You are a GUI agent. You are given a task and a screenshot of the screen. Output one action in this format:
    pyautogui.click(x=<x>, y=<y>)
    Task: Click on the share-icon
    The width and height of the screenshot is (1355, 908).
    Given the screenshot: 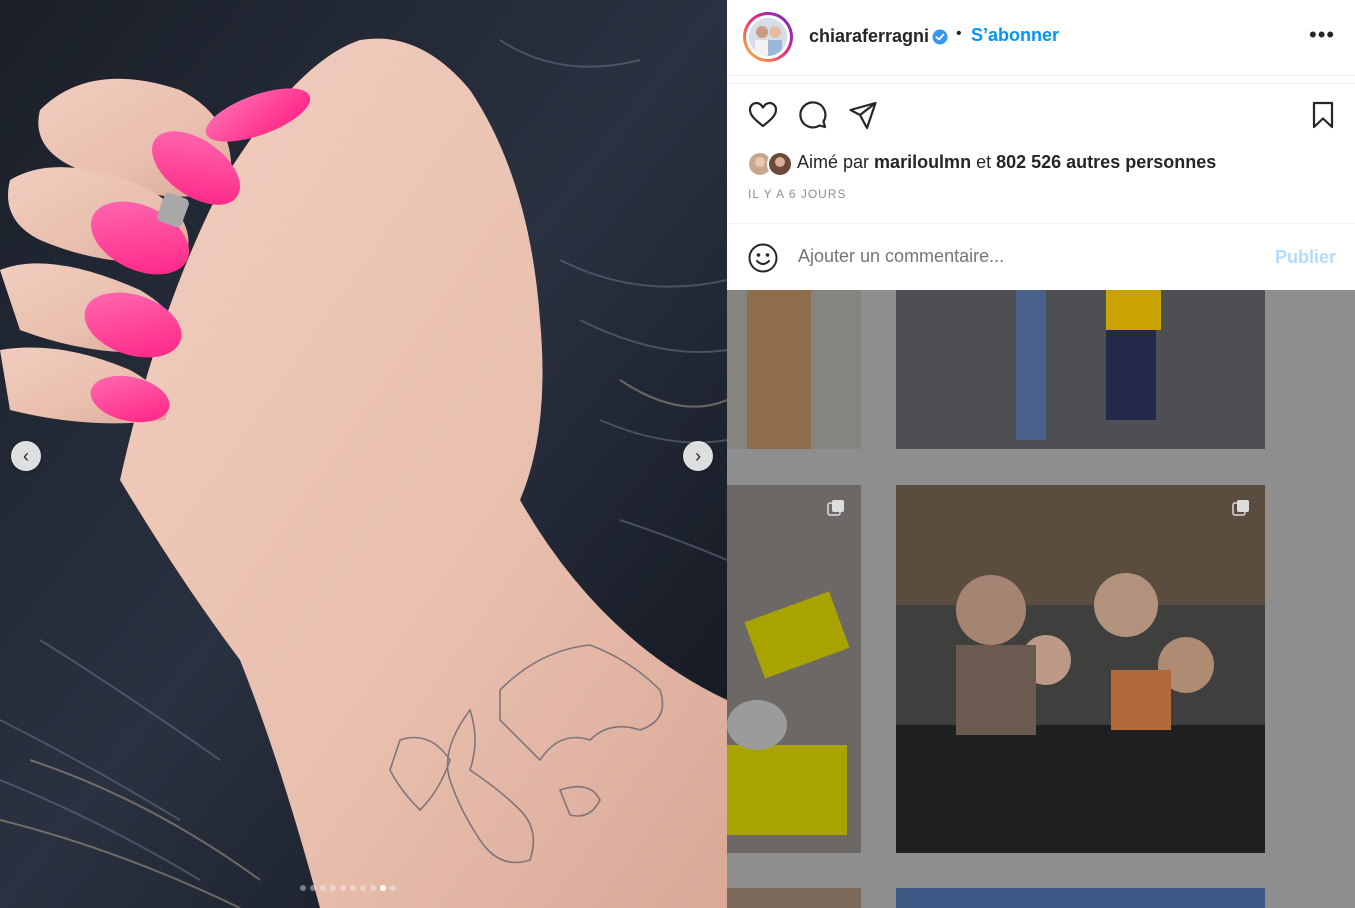 What is the action you would take?
    pyautogui.click(x=863, y=115)
    